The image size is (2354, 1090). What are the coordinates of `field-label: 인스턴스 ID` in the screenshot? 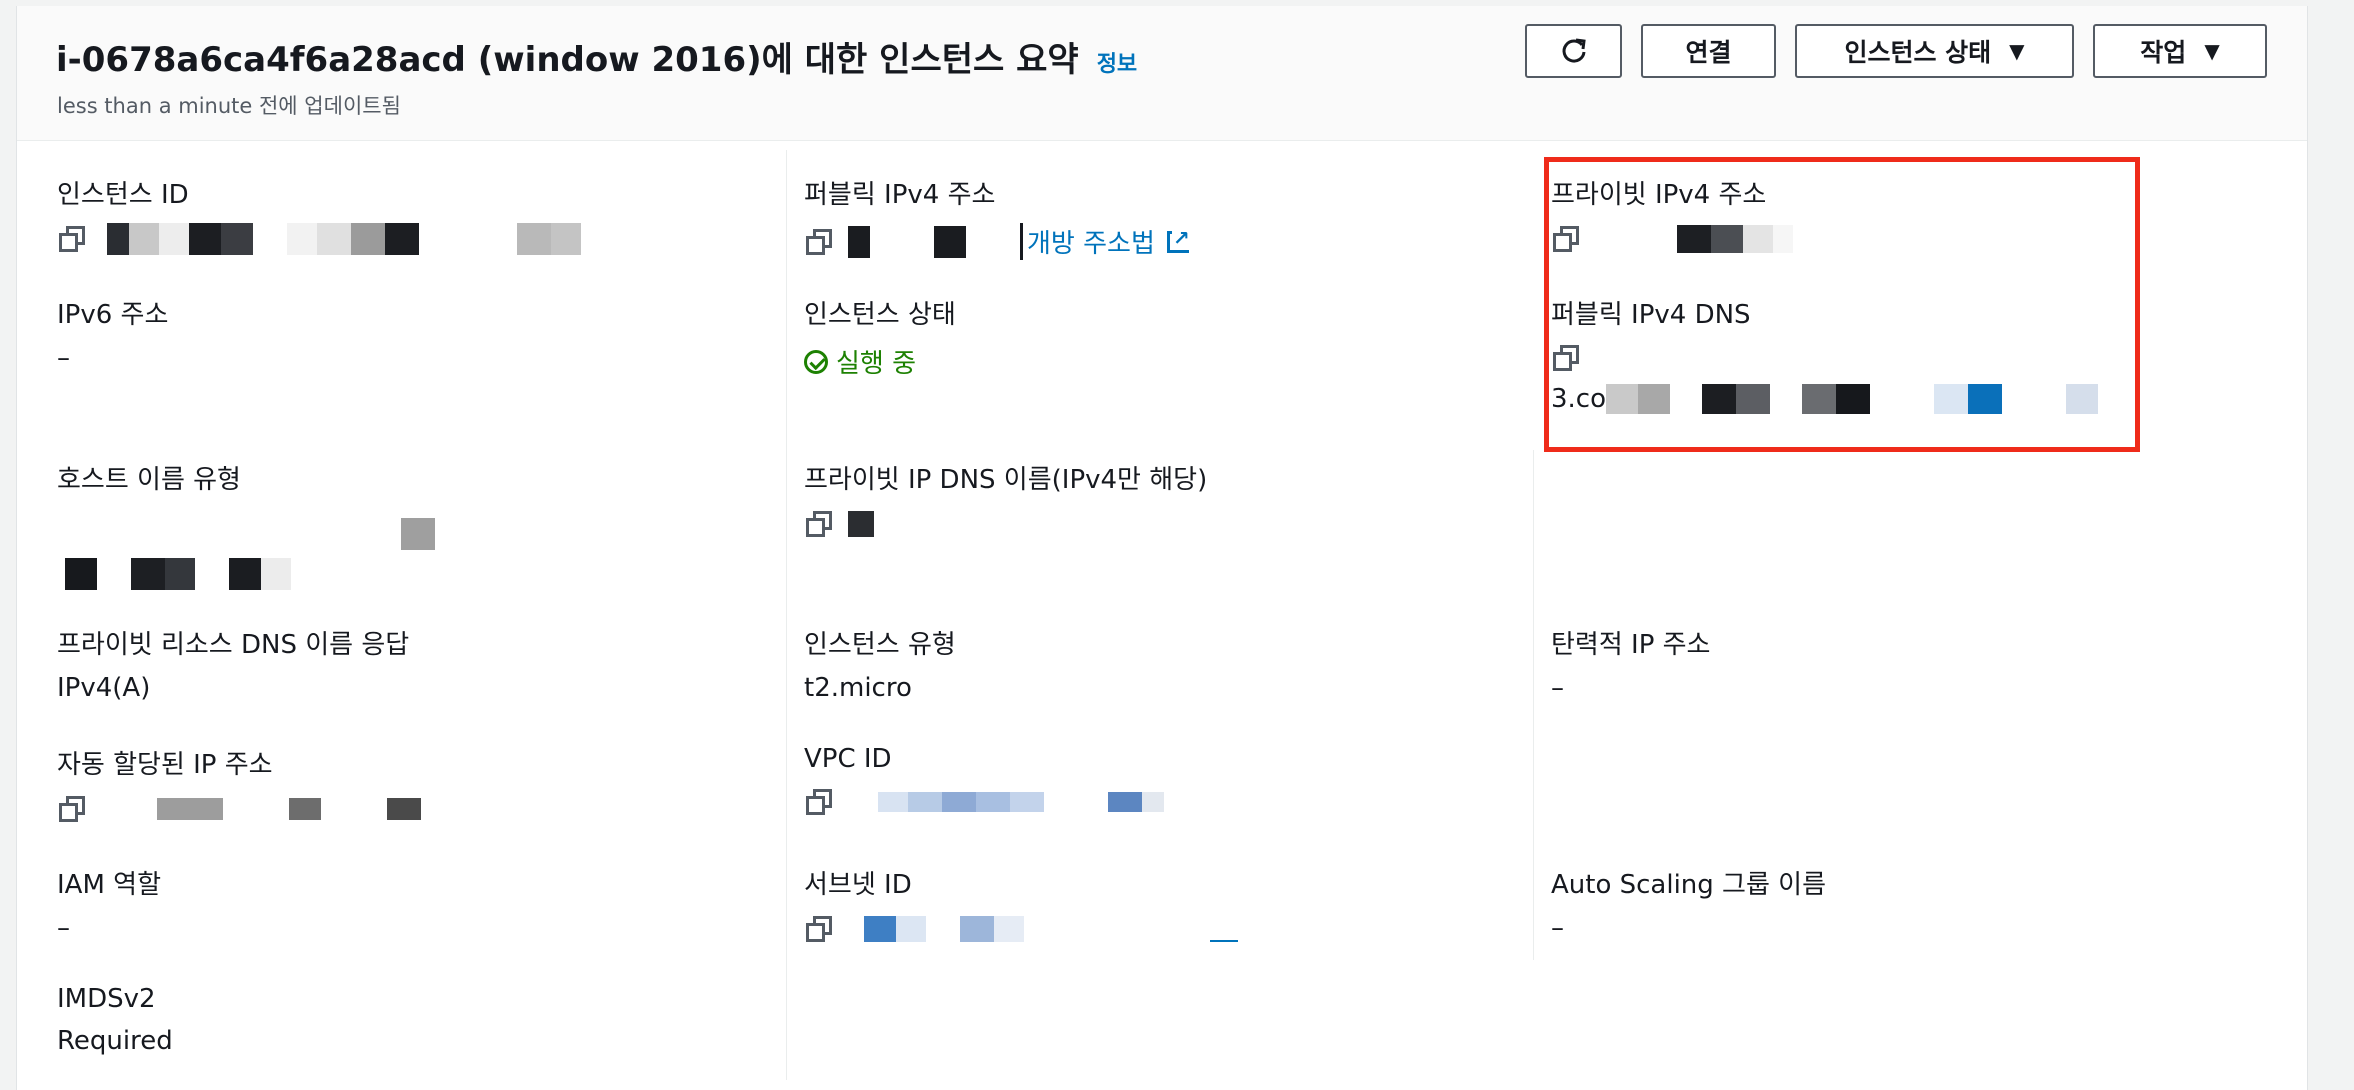 It's located at (123, 195).